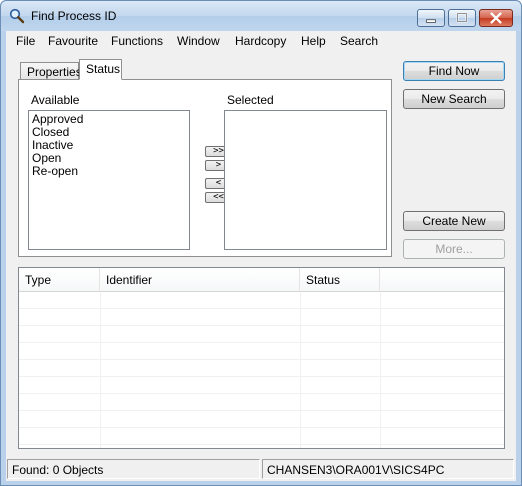 This screenshot has height=486, width=522. What do you see at coordinates (388, 469) in the screenshot?
I see `status-path: CHANSEN3\ORA001V\SICS4PC` at bounding box center [388, 469].